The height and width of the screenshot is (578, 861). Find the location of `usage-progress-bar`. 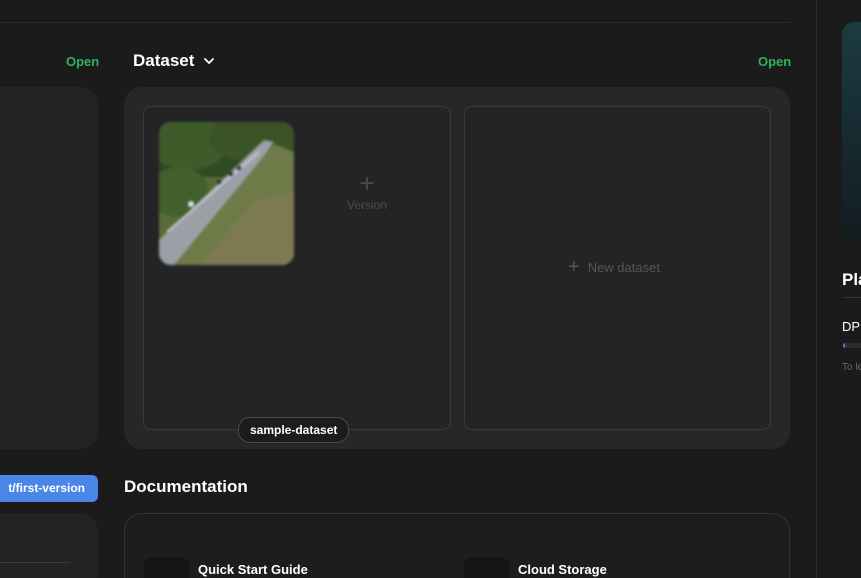

usage-progress-bar is located at coordinates (852, 345).